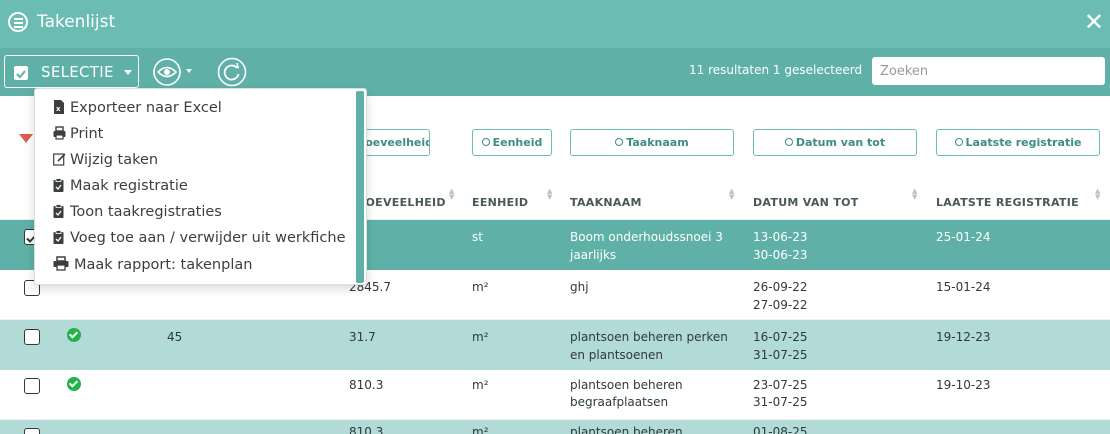  What do you see at coordinates (963, 385) in the screenshot?
I see `cell-laatste-registratie: 19-10-23` at bounding box center [963, 385].